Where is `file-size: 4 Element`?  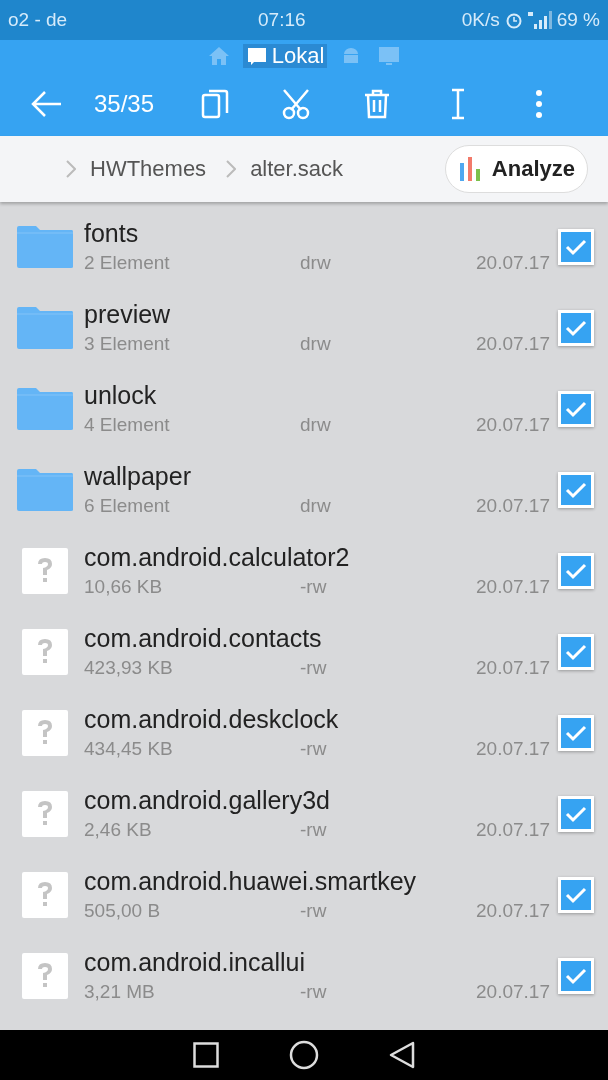
file-size: 4 Element is located at coordinates (127, 425).